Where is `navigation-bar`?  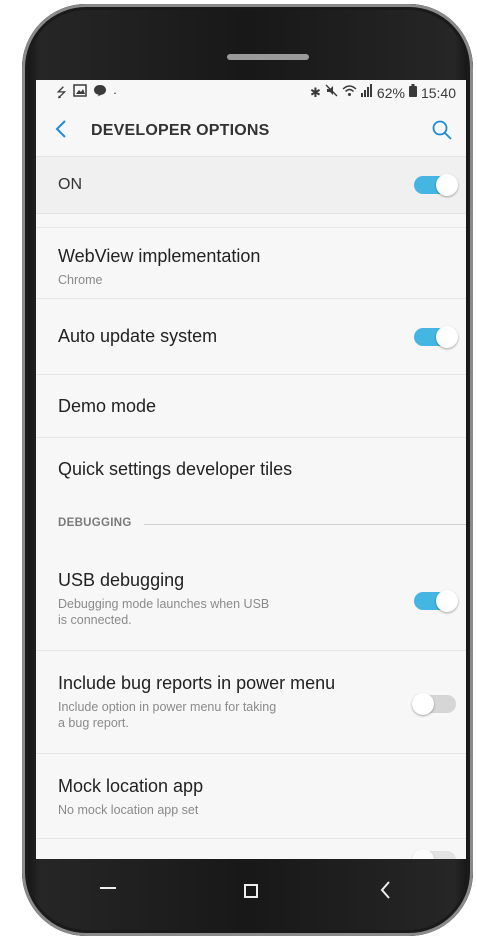 navigation-bar is located at coordinates (251, 889).